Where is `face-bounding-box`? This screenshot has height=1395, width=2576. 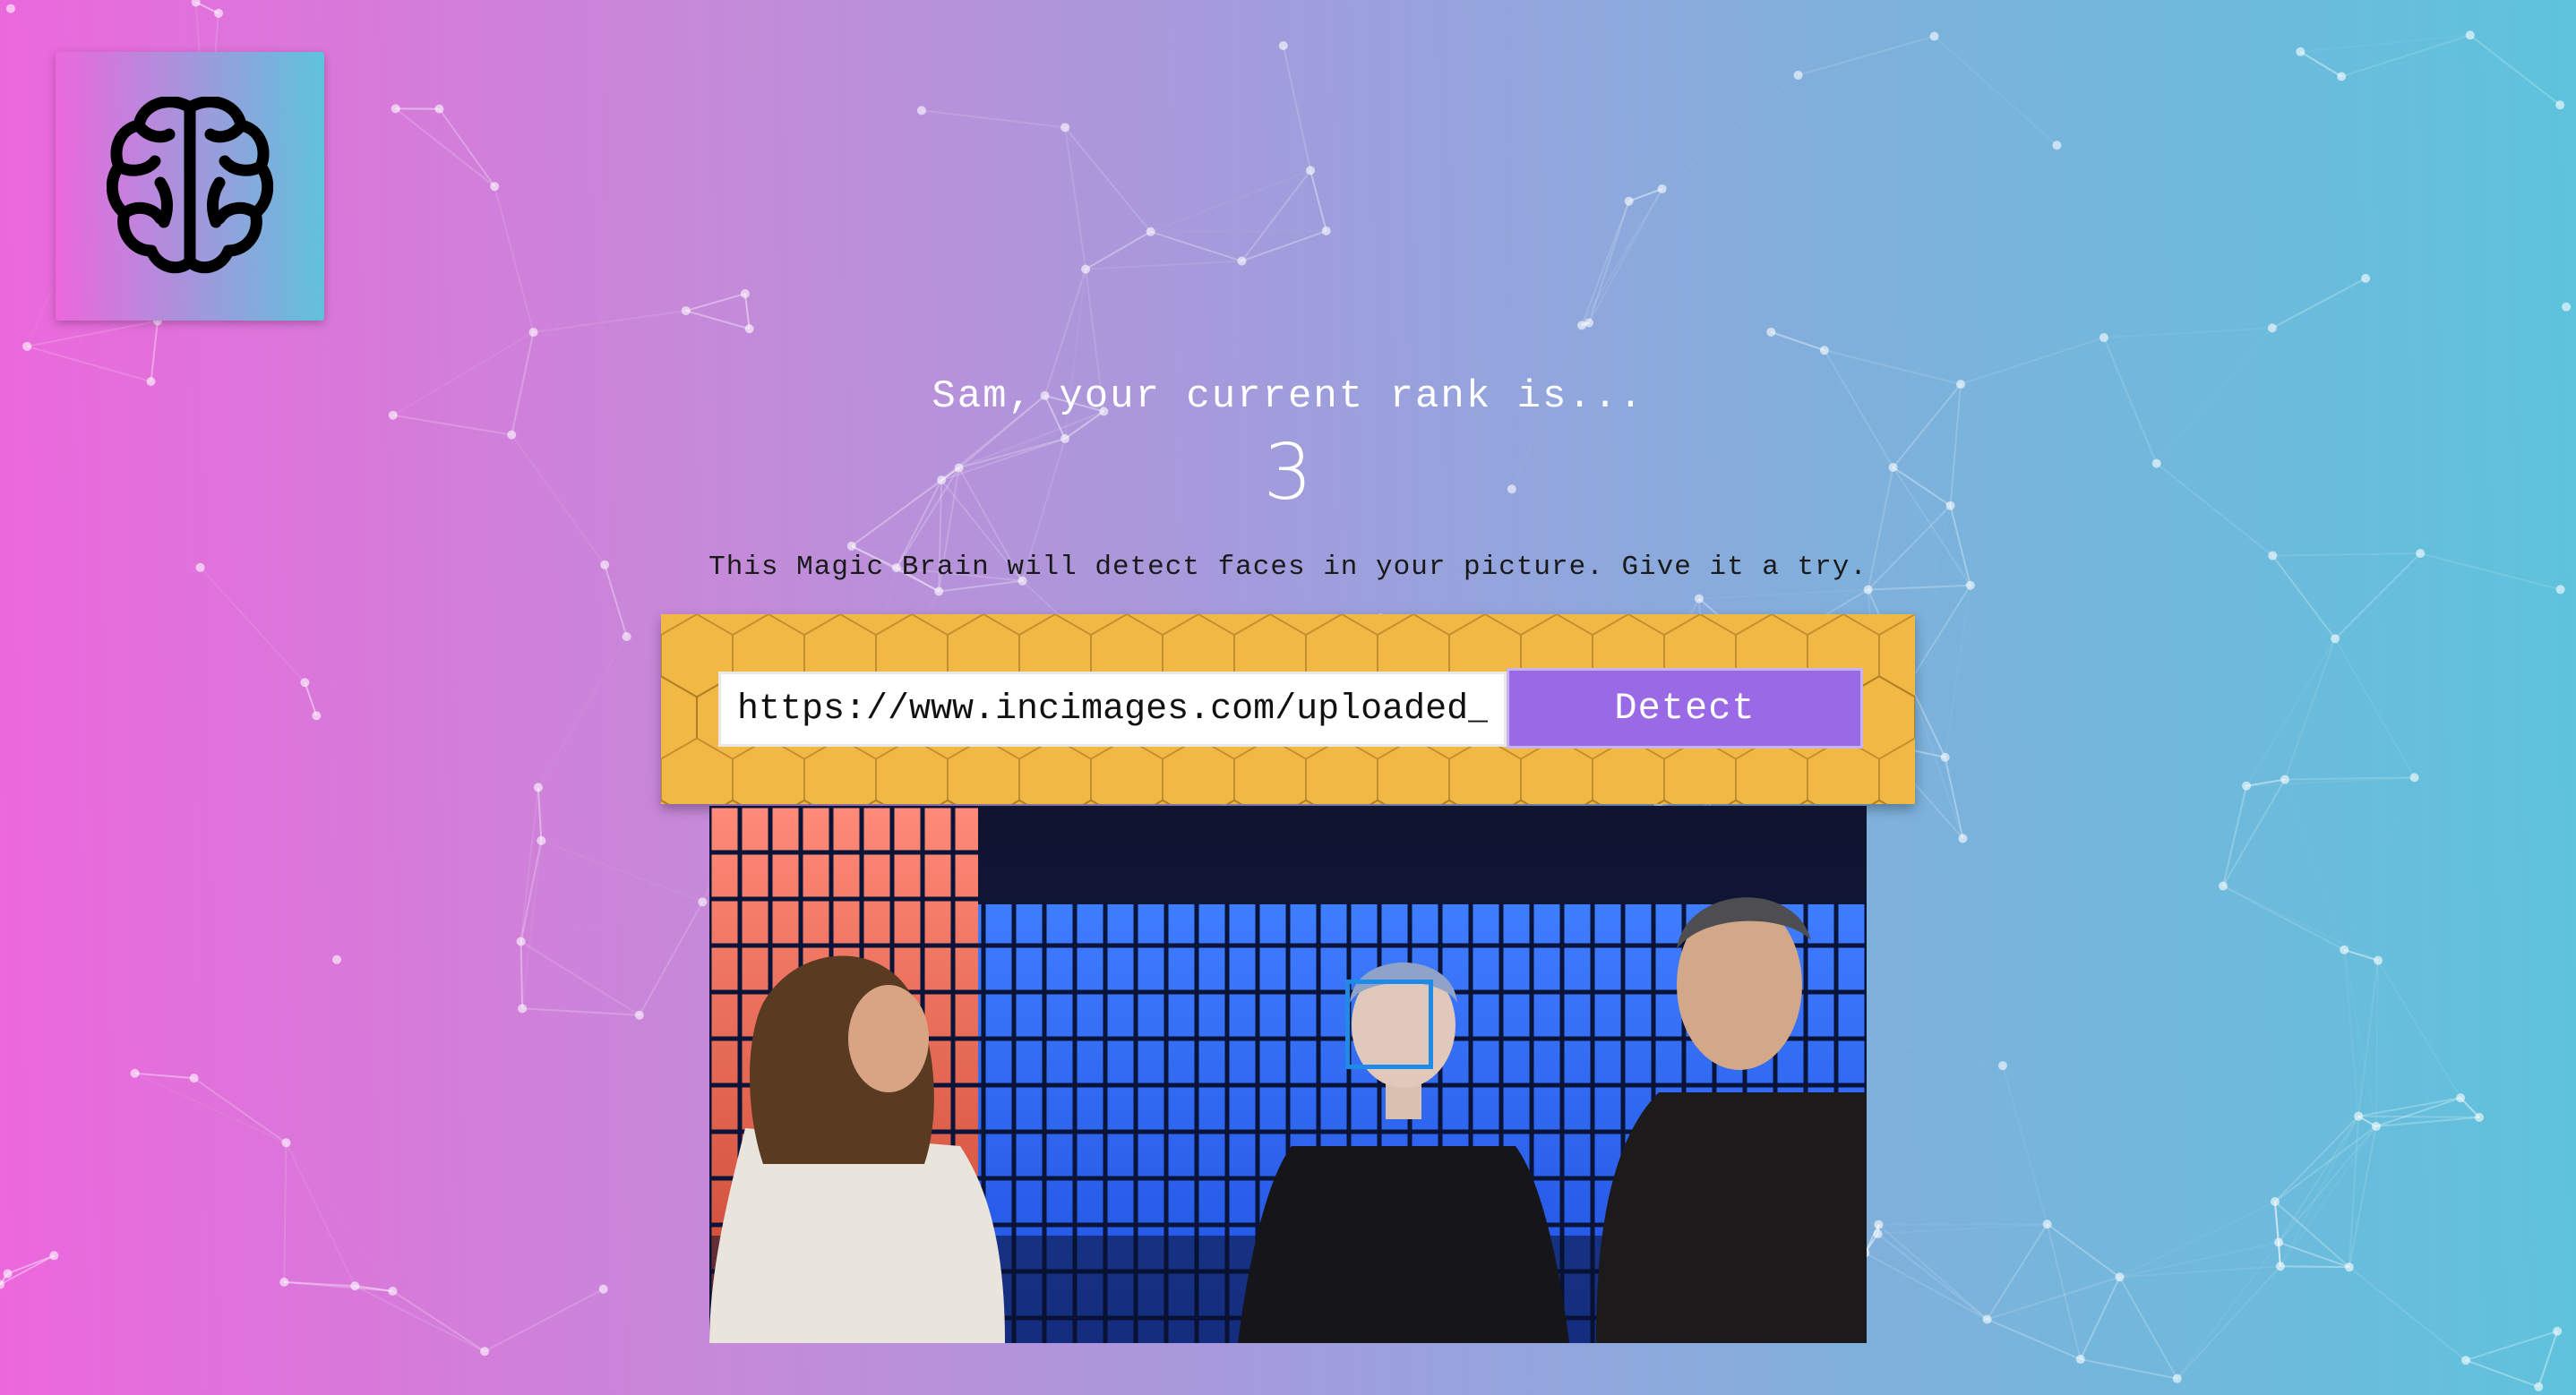
face-bounding-box is located at coordinates (1389, 1024).